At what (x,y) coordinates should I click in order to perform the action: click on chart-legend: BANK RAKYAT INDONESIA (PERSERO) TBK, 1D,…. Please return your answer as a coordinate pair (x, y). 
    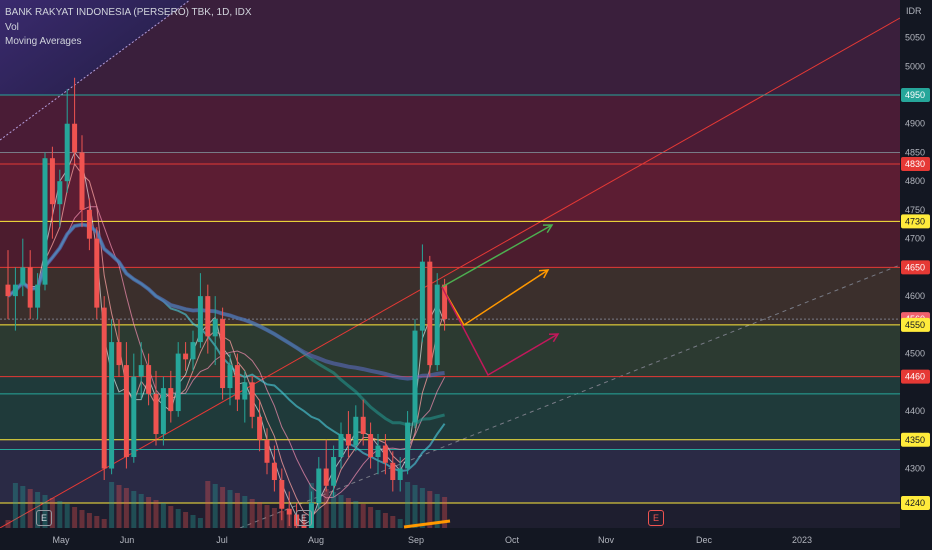
    Looking at the image, I should click on (128, 28).